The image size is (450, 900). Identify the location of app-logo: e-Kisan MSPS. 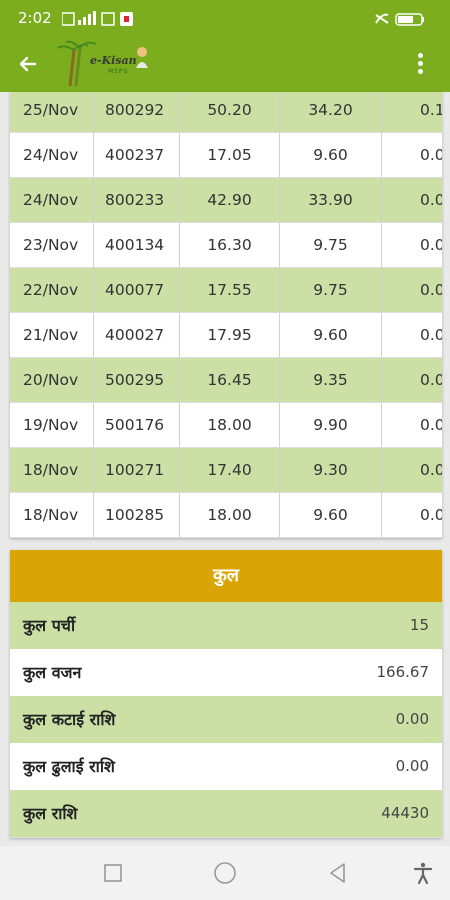
(106, 64).